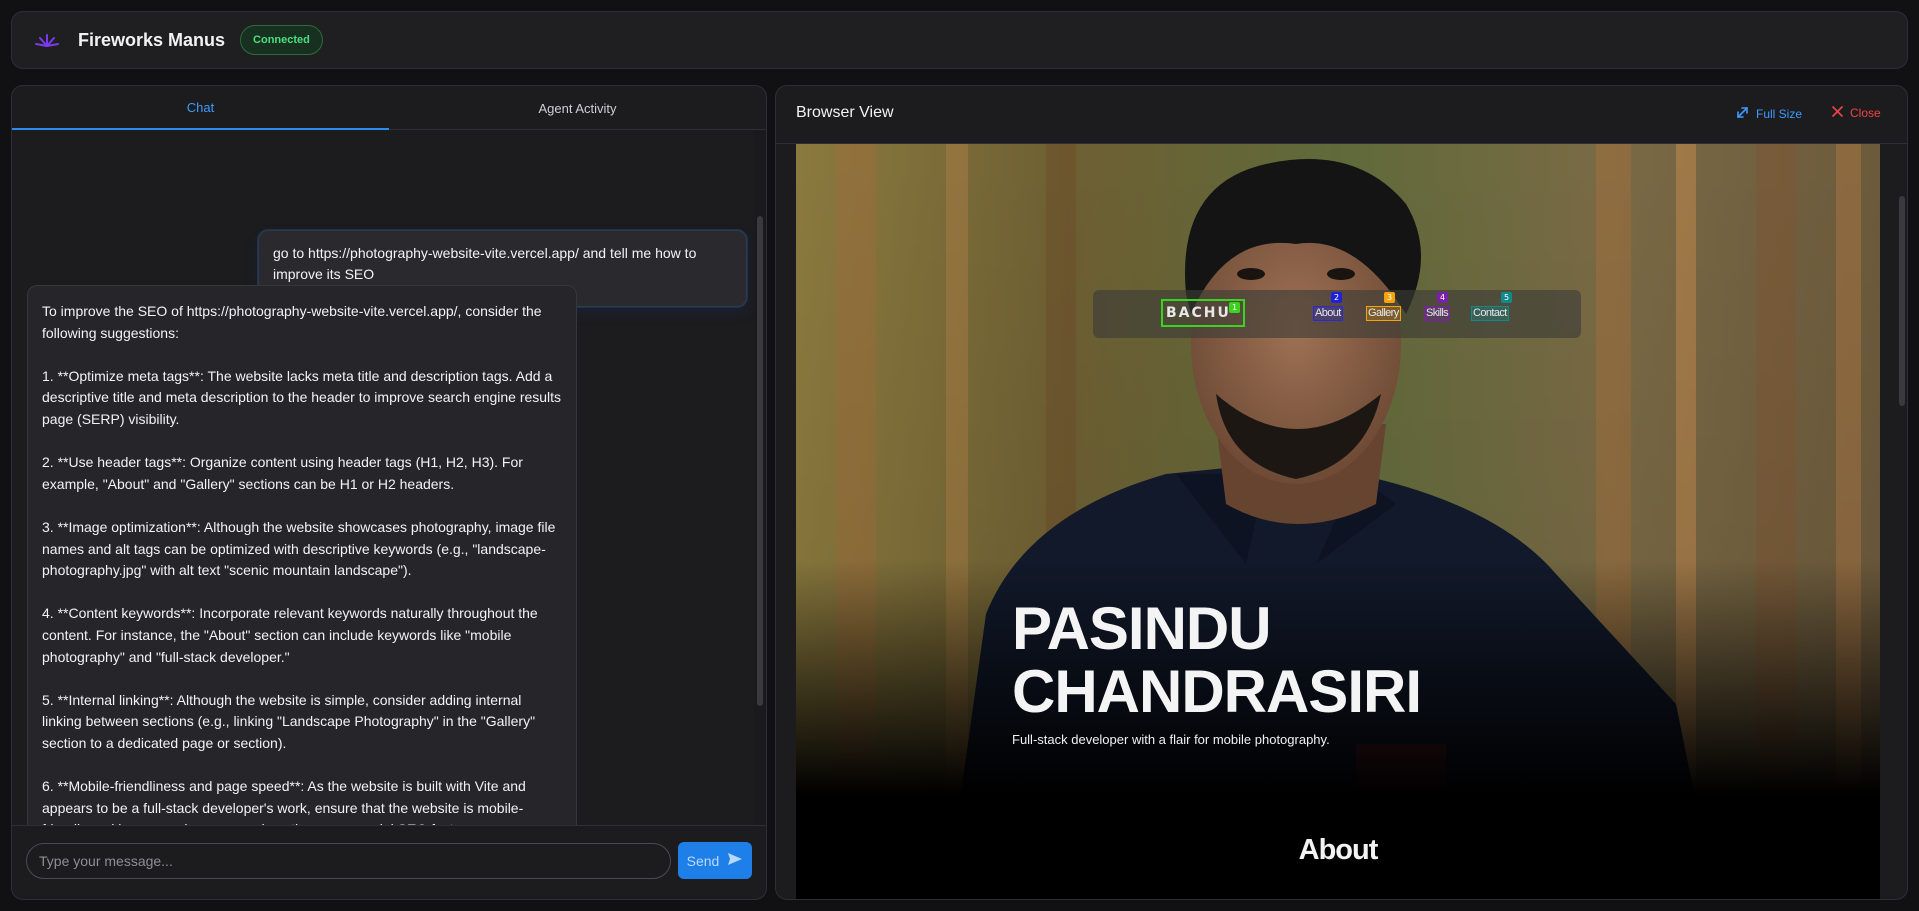 Image resolution: width=1919 pixels, height=911 pixels. What do you see at coordinates (1234, 307) in the screenshot?
I see `element-marker-1: 1` at bounding box center [1234, 307].